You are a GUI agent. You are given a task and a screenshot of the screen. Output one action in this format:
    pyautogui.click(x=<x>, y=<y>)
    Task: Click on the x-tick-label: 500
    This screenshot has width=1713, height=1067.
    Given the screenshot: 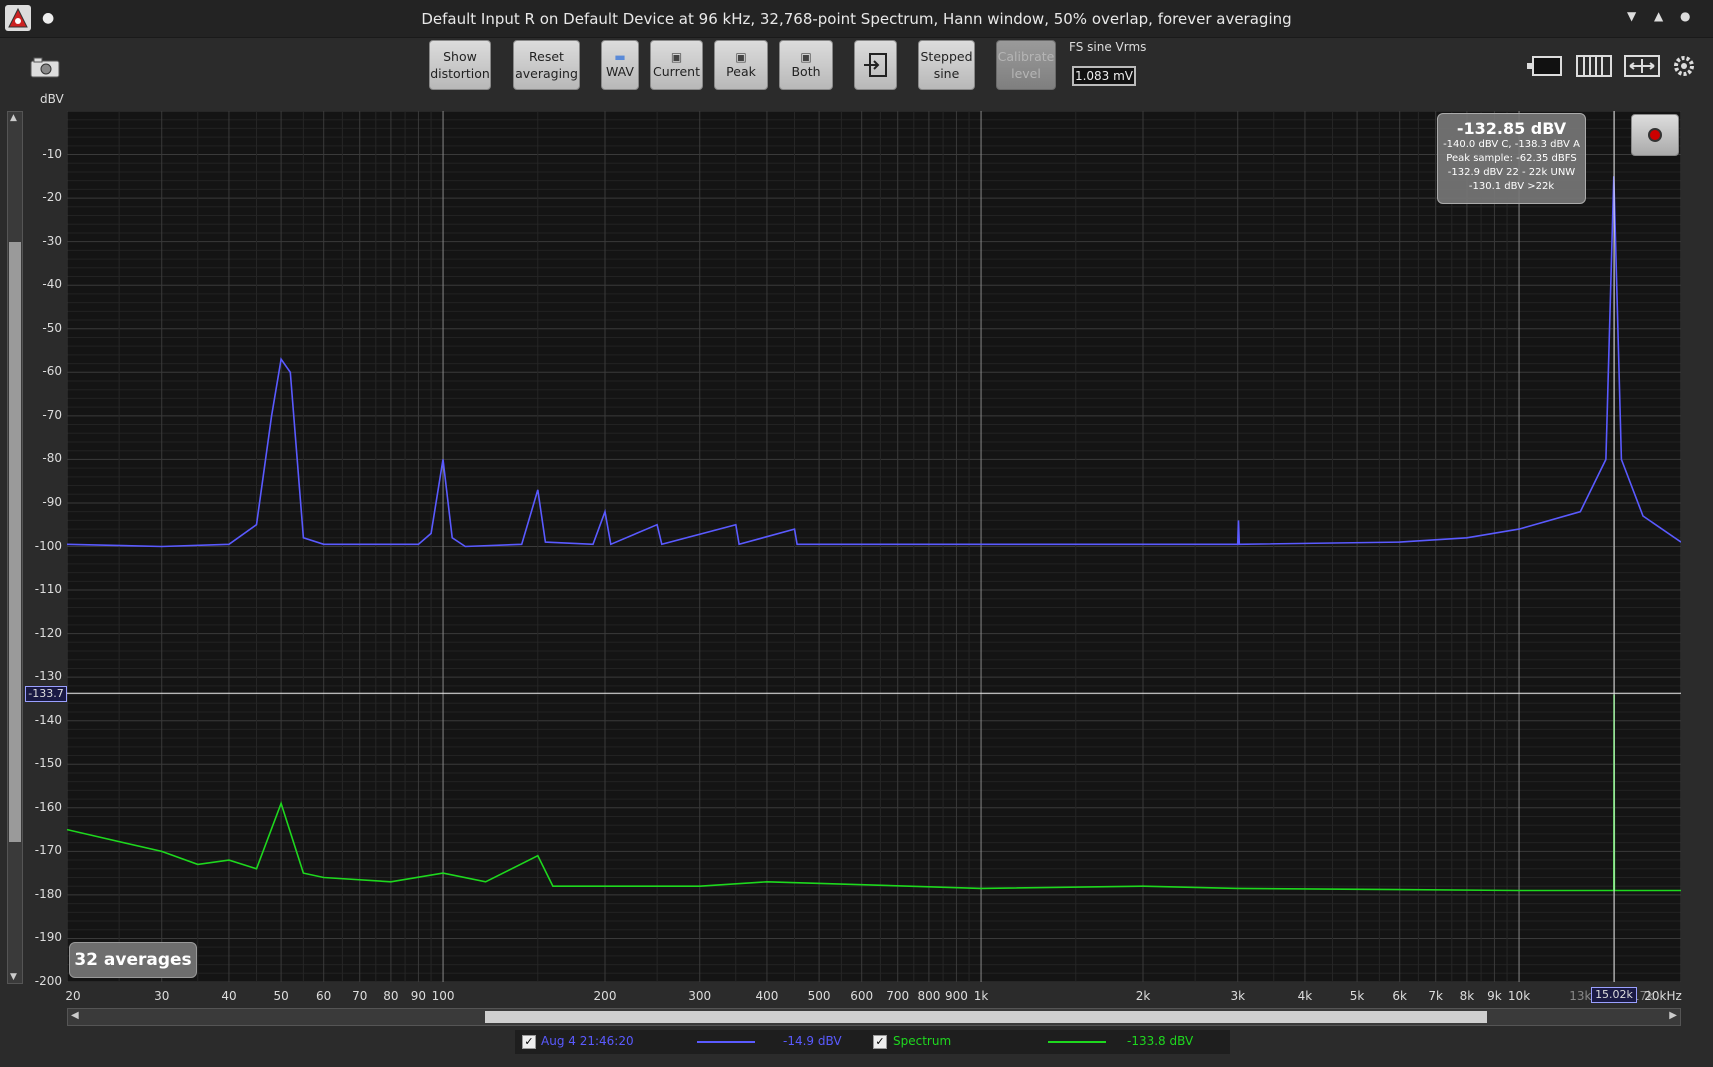 What is the action you would take?
    pyautogui.click(x=819, y=996)
    